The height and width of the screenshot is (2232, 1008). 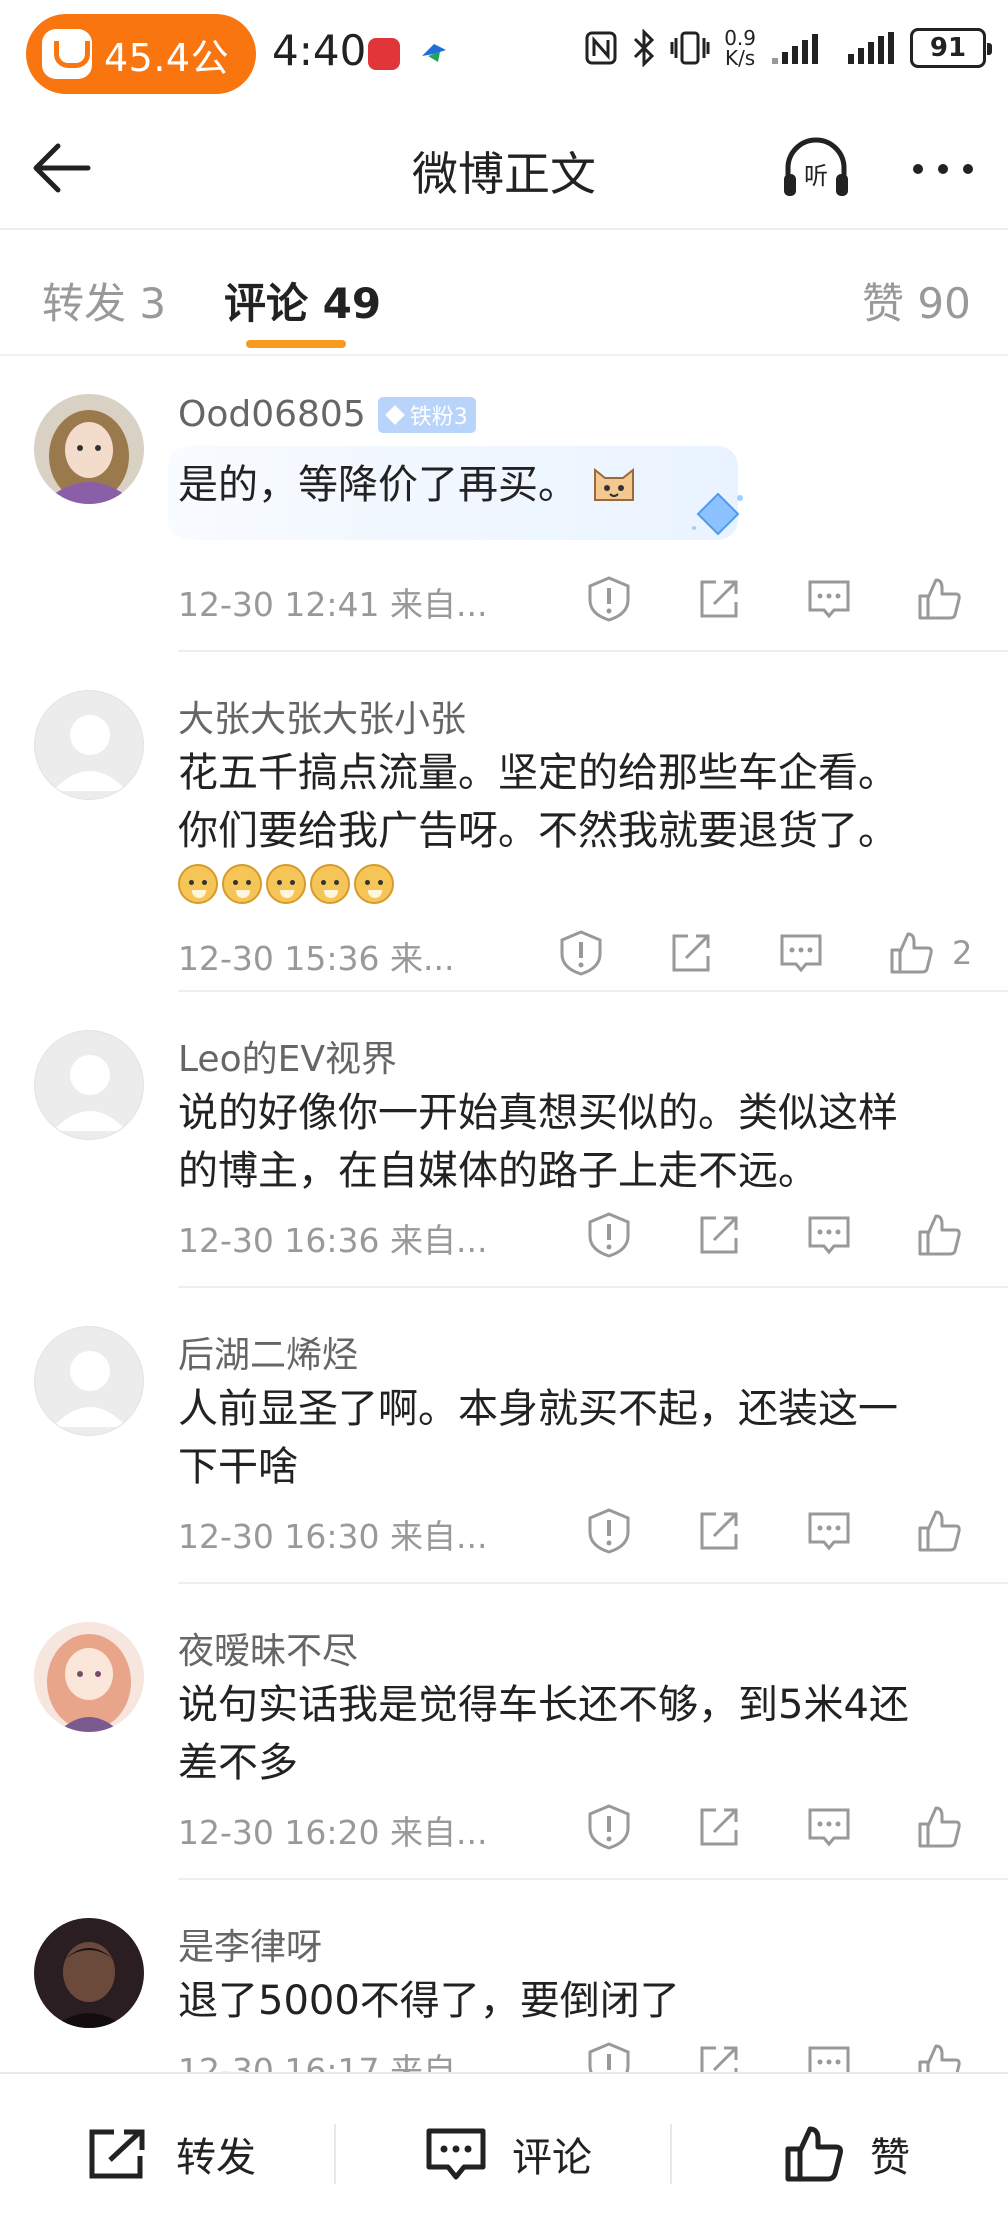 What do you see at coordinates (578, 1142) in the screenshot?
I see `comment-text: 说的好像你一开始真想买似的。类似这样 的博主，在自媒体的路子上走不远。` at bounding box center [578, 1142].